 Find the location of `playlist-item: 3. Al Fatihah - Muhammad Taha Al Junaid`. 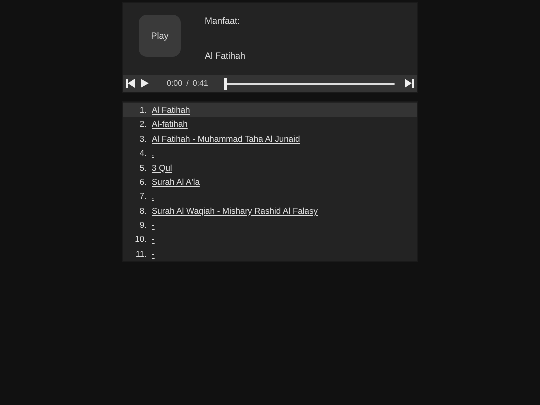

playlist-item: 3. Al Fatihah - Muhammad Taha Al Junaid is located at coordinates (270, 139).